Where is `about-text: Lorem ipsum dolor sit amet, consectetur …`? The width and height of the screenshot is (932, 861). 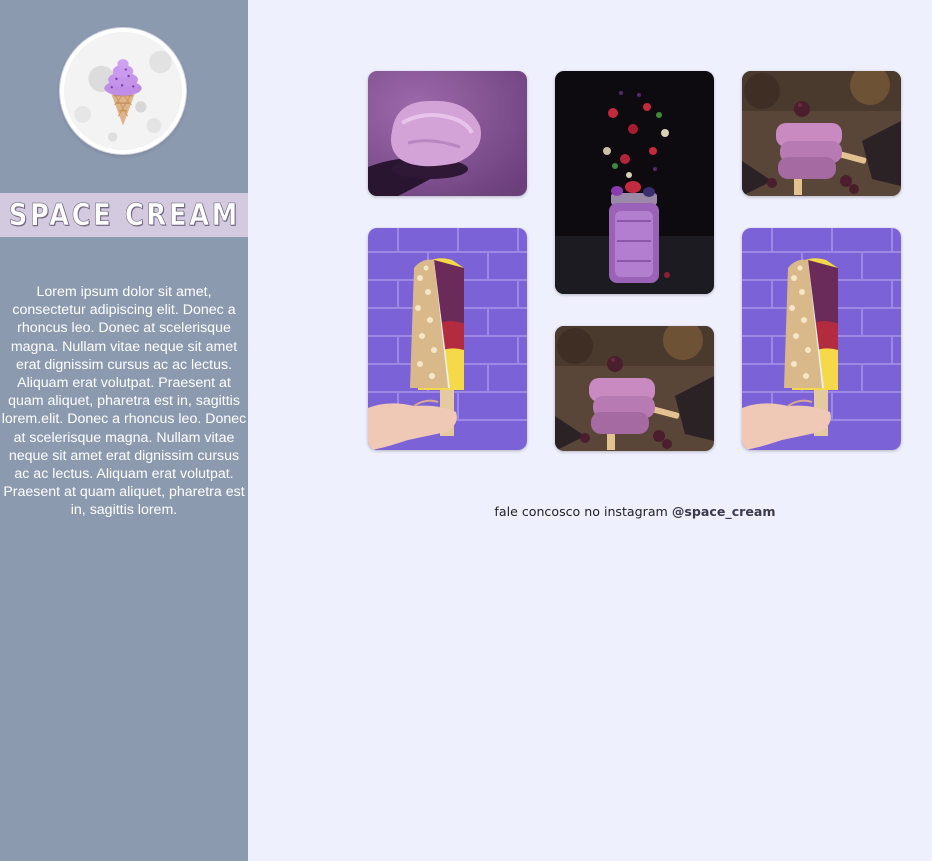
about-text: Lorem ipsum dolor sit amet, consectetur … is located at coordinates (124, 401).